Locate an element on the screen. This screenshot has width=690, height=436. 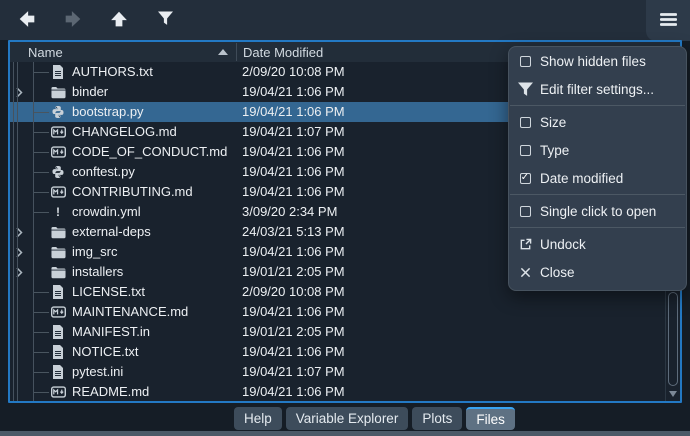
pane-tabbar: Help Variable Explorer Plots Files is located at coordinates (345, 419).